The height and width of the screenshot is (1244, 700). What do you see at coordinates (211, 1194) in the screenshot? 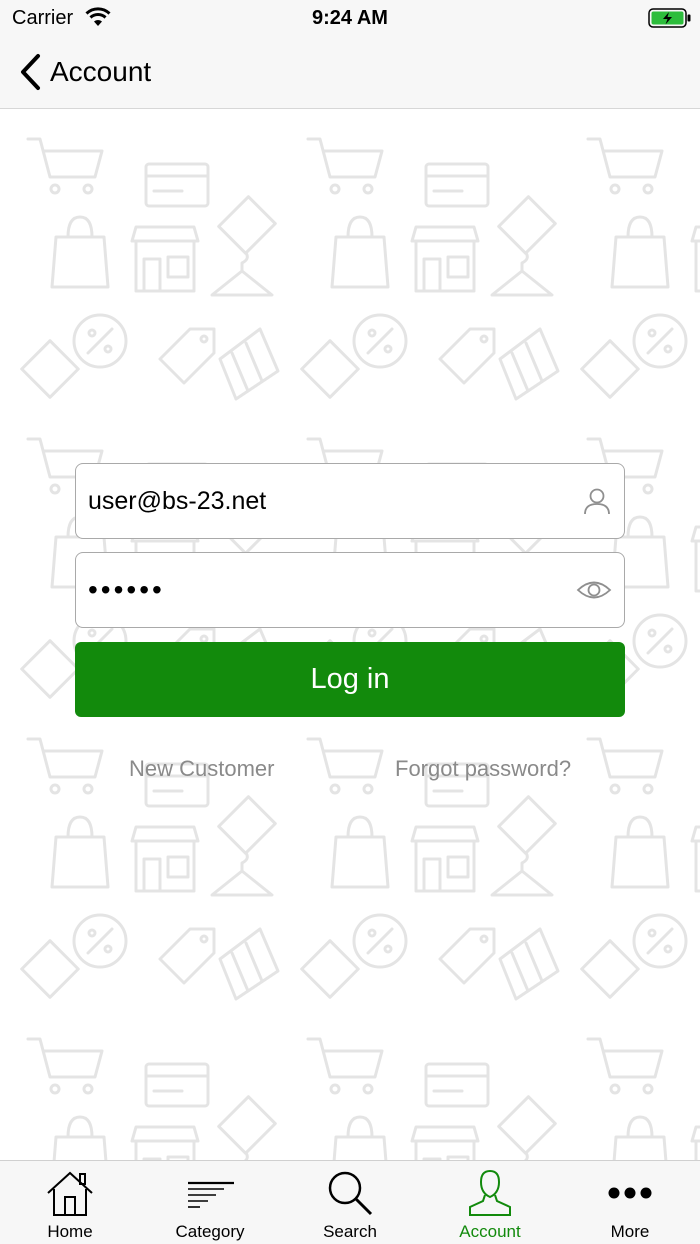
I see `category-icon` at bounding box center [211, 1194].